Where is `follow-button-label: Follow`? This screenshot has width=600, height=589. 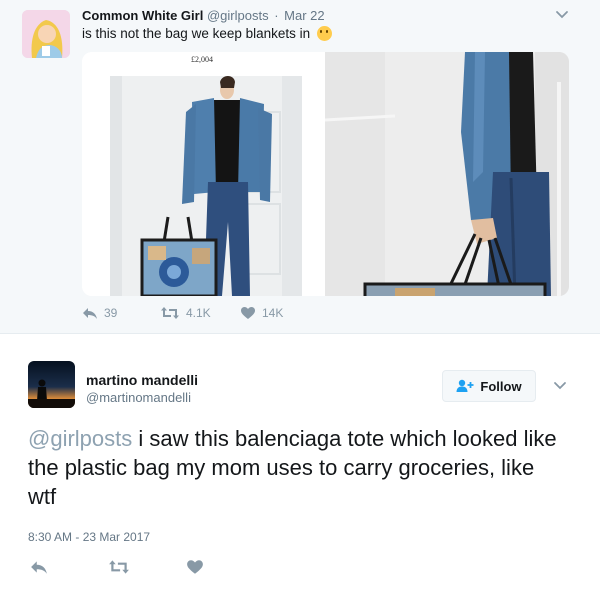 follow-button-label: Follow is located at coordinates (501, 386).